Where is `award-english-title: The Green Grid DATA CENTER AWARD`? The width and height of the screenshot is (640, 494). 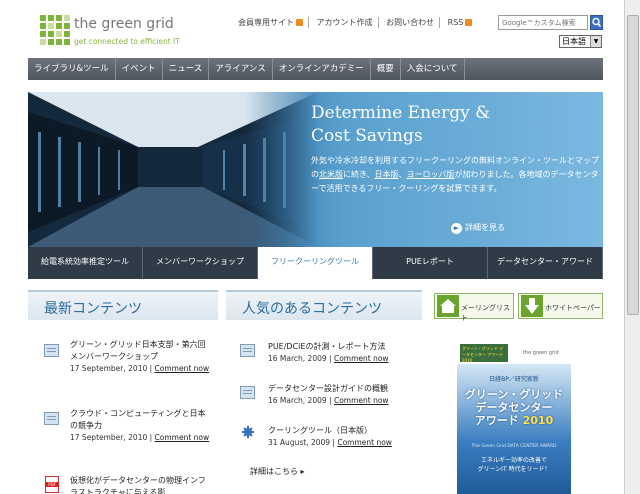 award-english-title: The Green Grid DATA CENTER AWARD is located at coordinates (514, 446).